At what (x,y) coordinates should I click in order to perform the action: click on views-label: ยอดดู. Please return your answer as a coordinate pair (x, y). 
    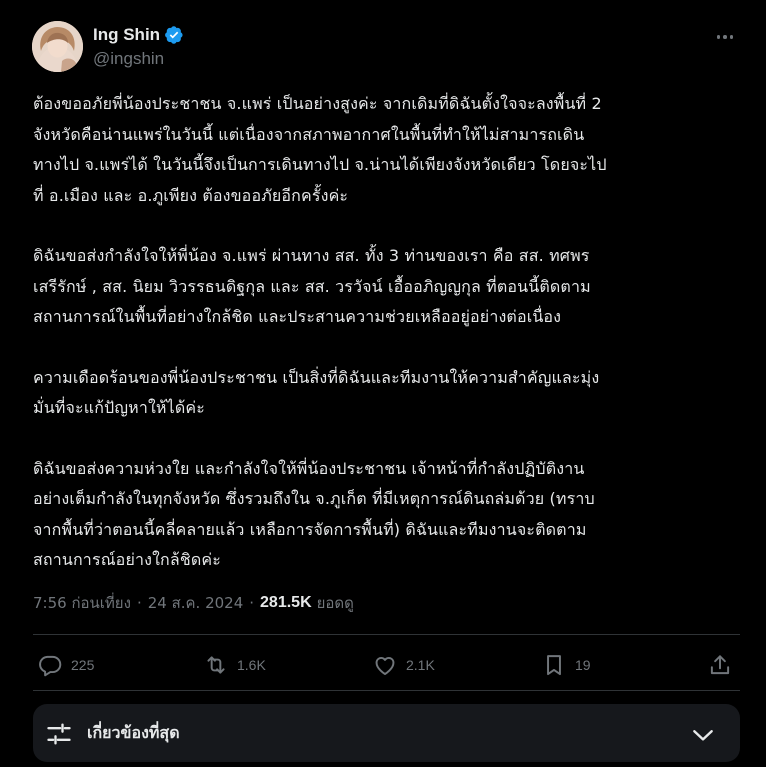
    Looking at the image, I should click on (335, 603).